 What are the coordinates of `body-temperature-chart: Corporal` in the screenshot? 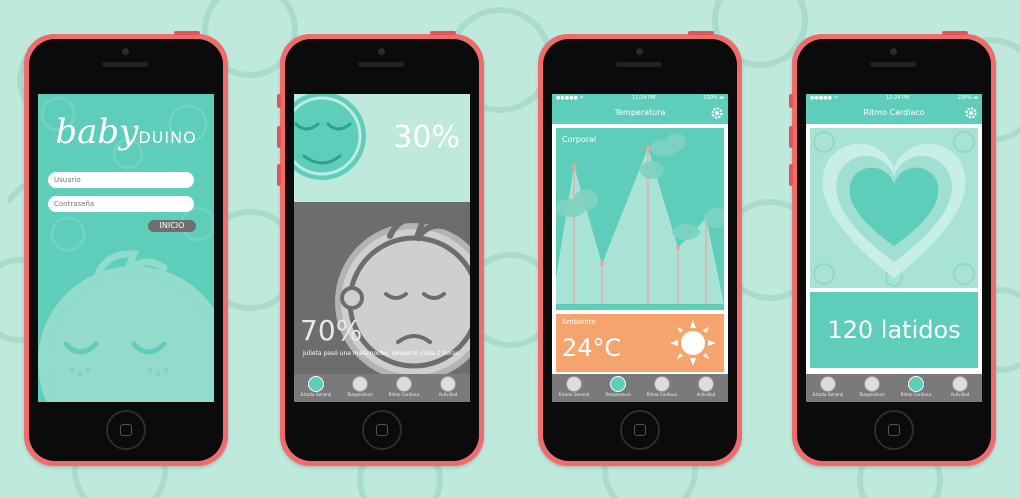 It's located at (640, 219).